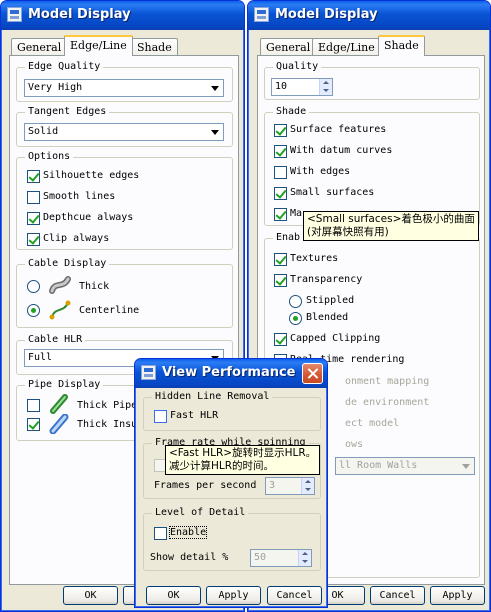  What do you see at coordinates (124, 132) in the screenshot?
I see `tangent-edges-select: Solid` at bounding box center [124, 132].